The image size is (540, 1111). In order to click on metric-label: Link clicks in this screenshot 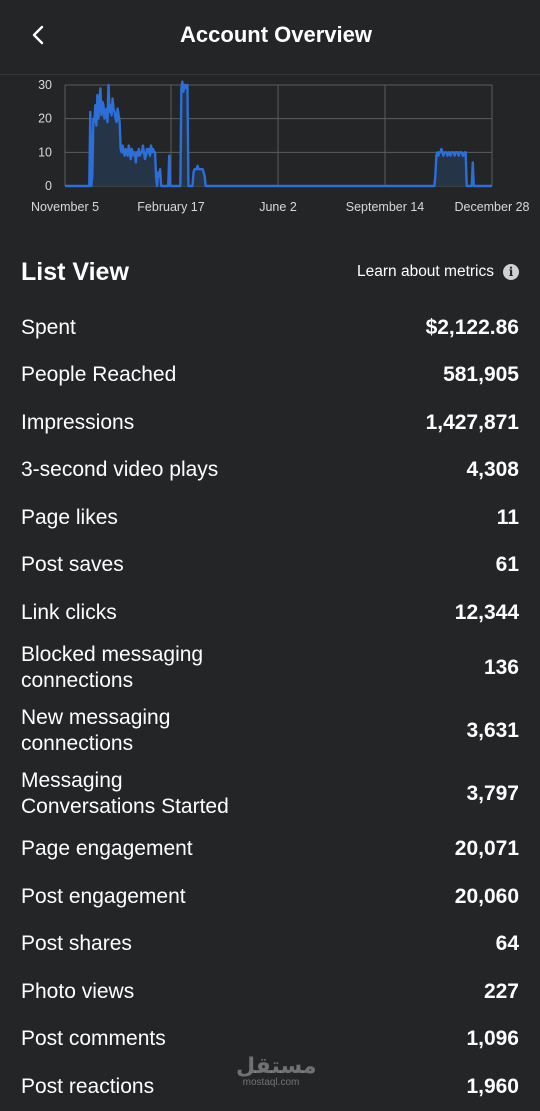, I will do `click(69, 612)`.